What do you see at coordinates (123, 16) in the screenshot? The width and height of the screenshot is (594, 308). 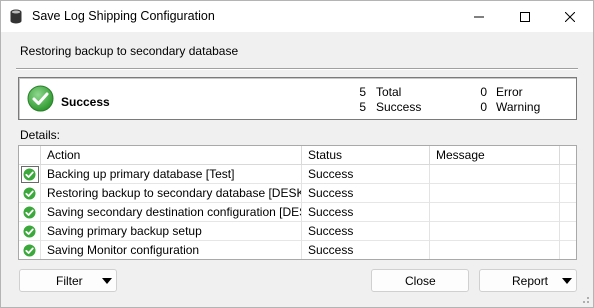 I see `window-title: Save Log Shipping Configuration` at bounding box center [123, 16].